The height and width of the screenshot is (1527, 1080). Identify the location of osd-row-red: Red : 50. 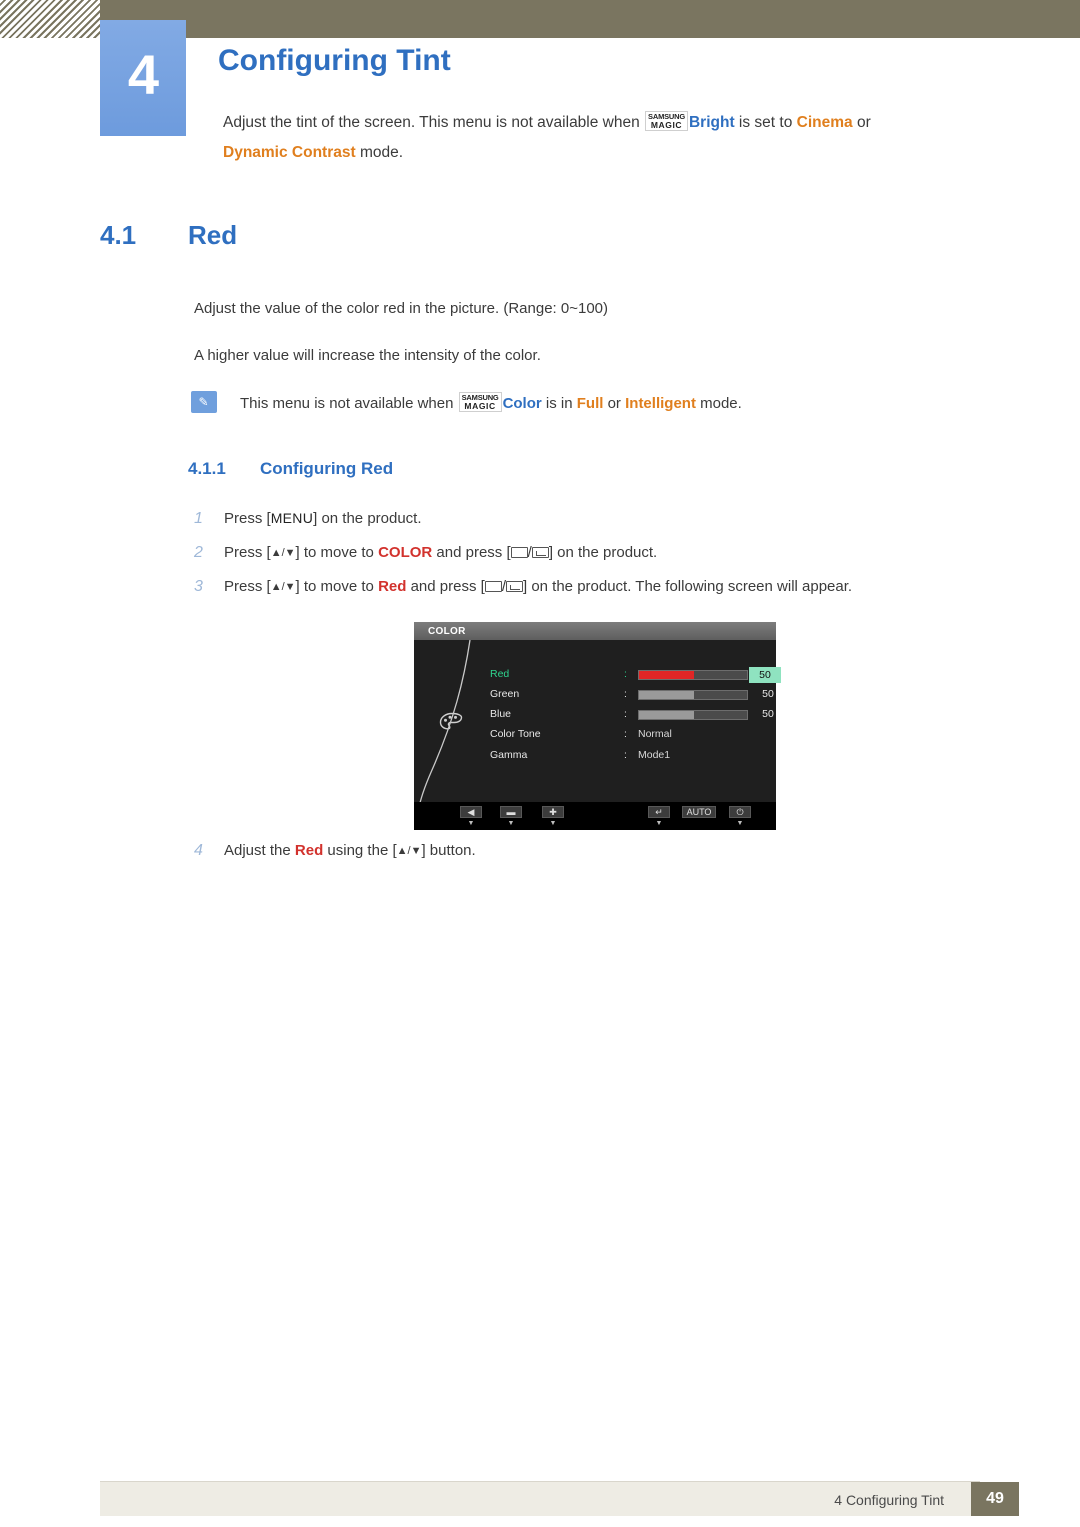
(635, 675).